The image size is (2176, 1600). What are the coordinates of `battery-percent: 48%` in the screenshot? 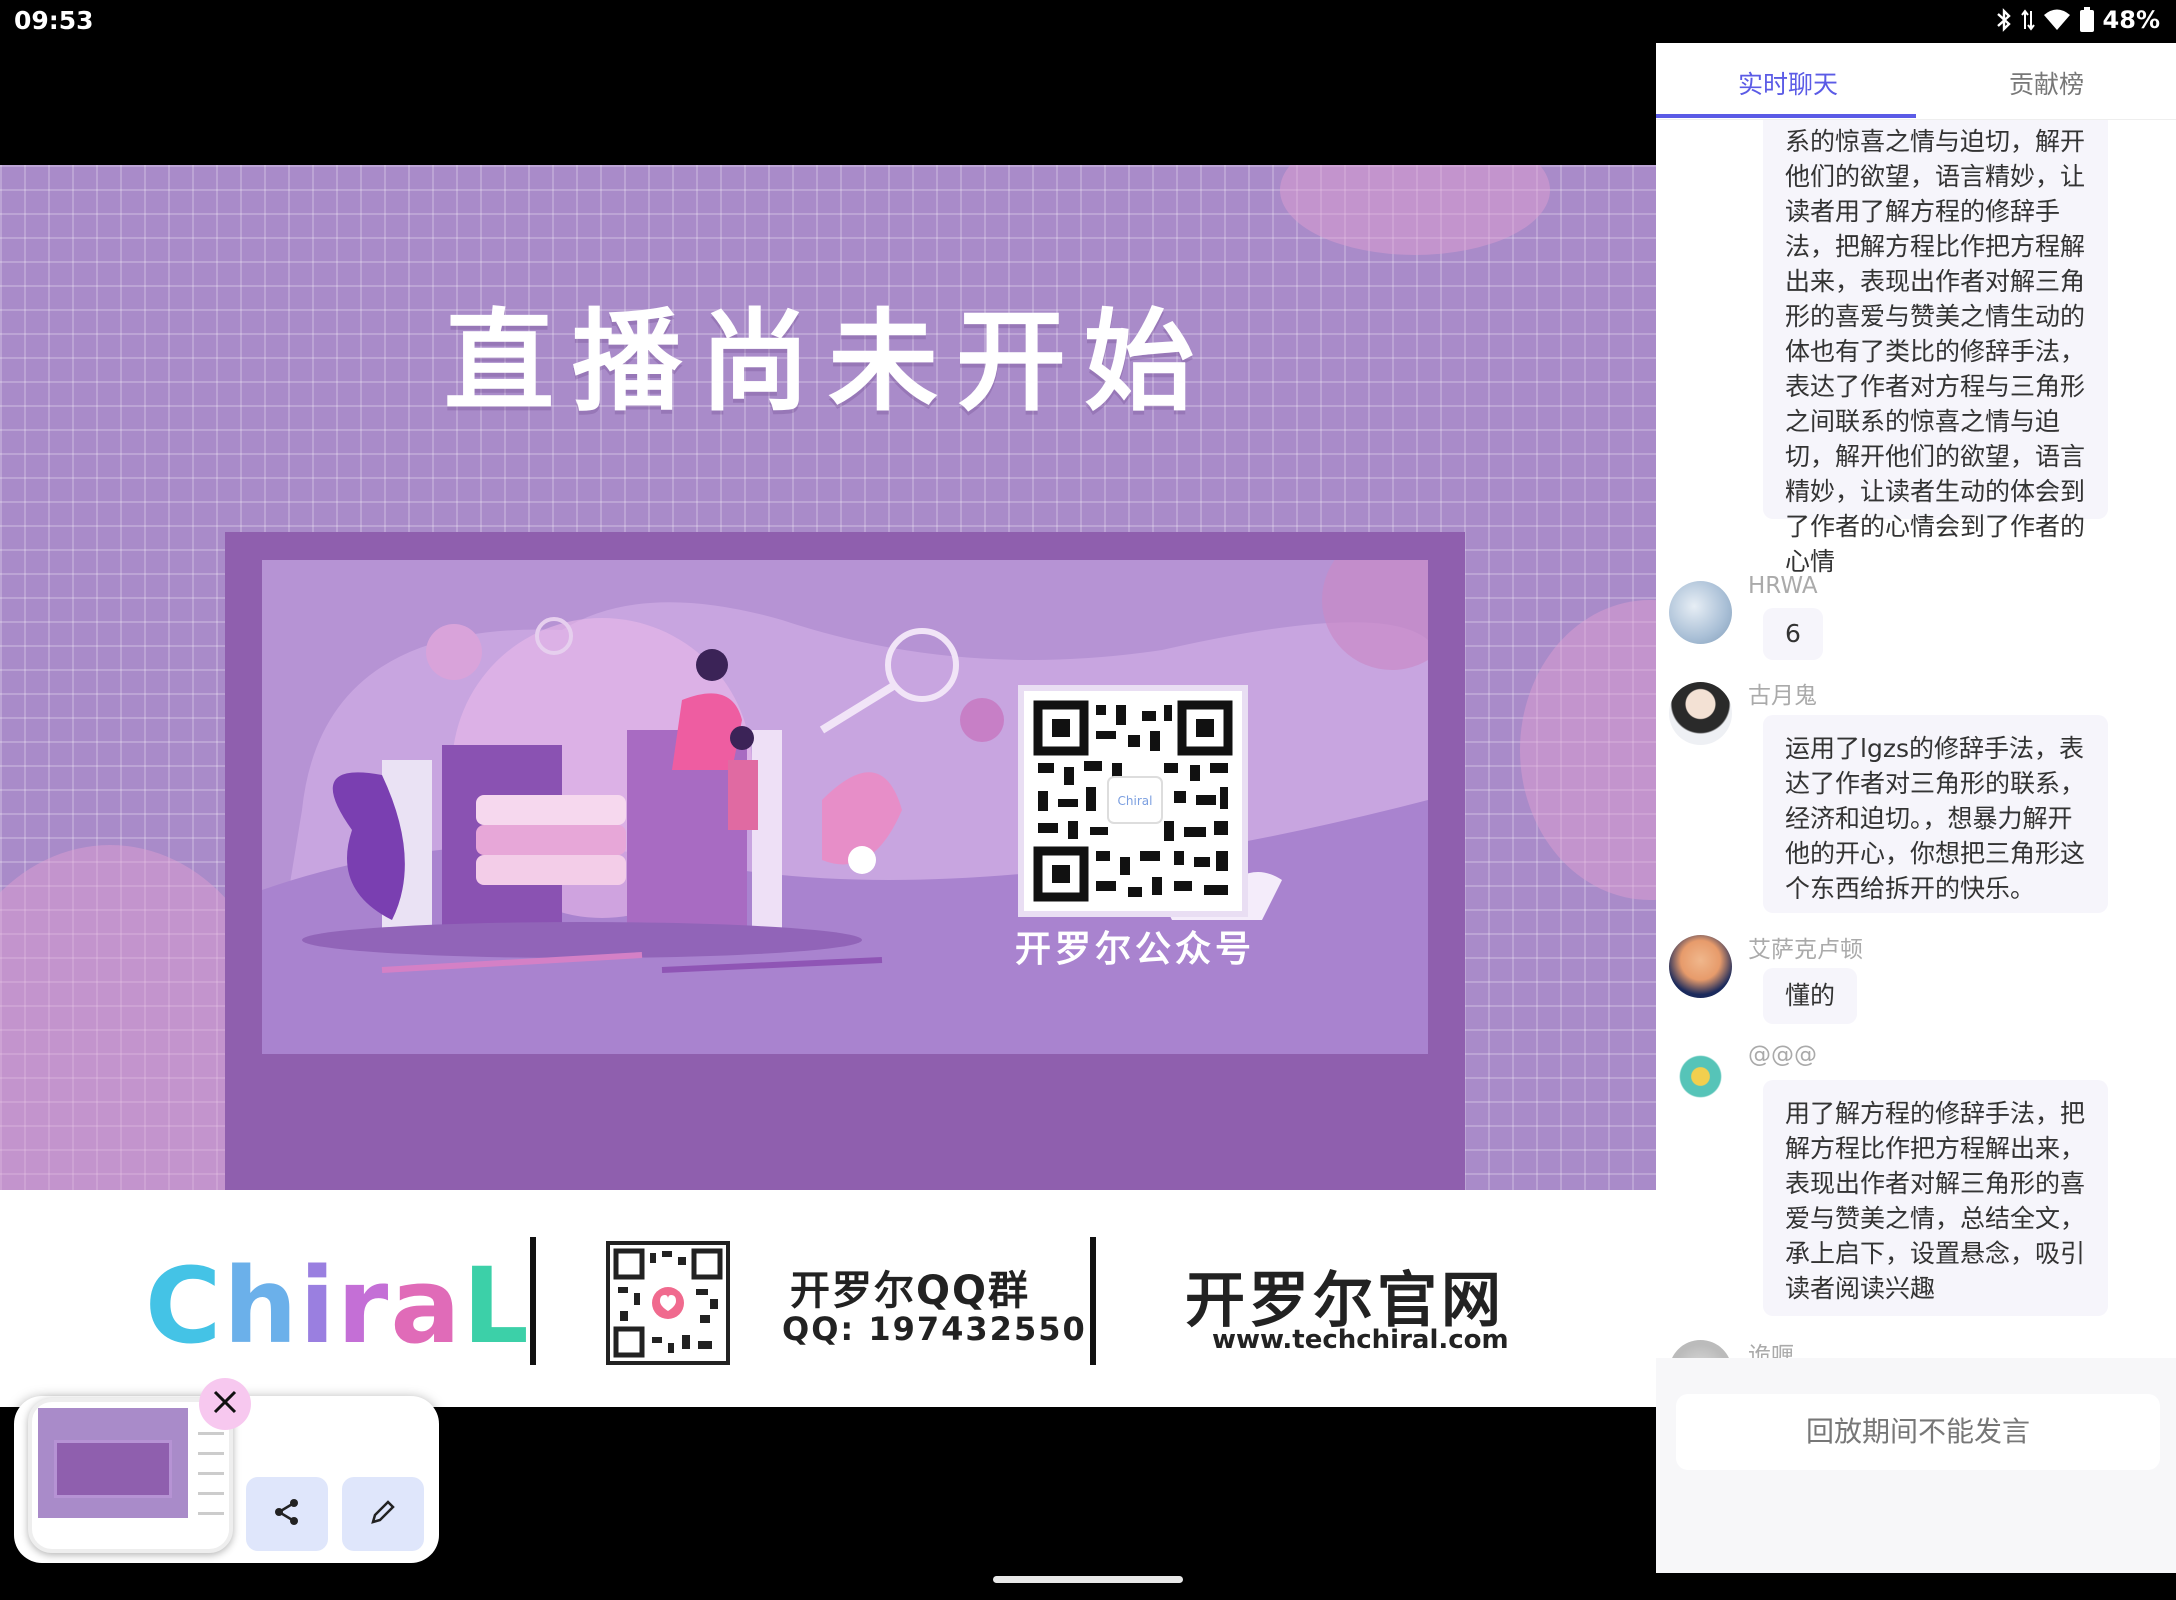 It's located at (2131, 20).